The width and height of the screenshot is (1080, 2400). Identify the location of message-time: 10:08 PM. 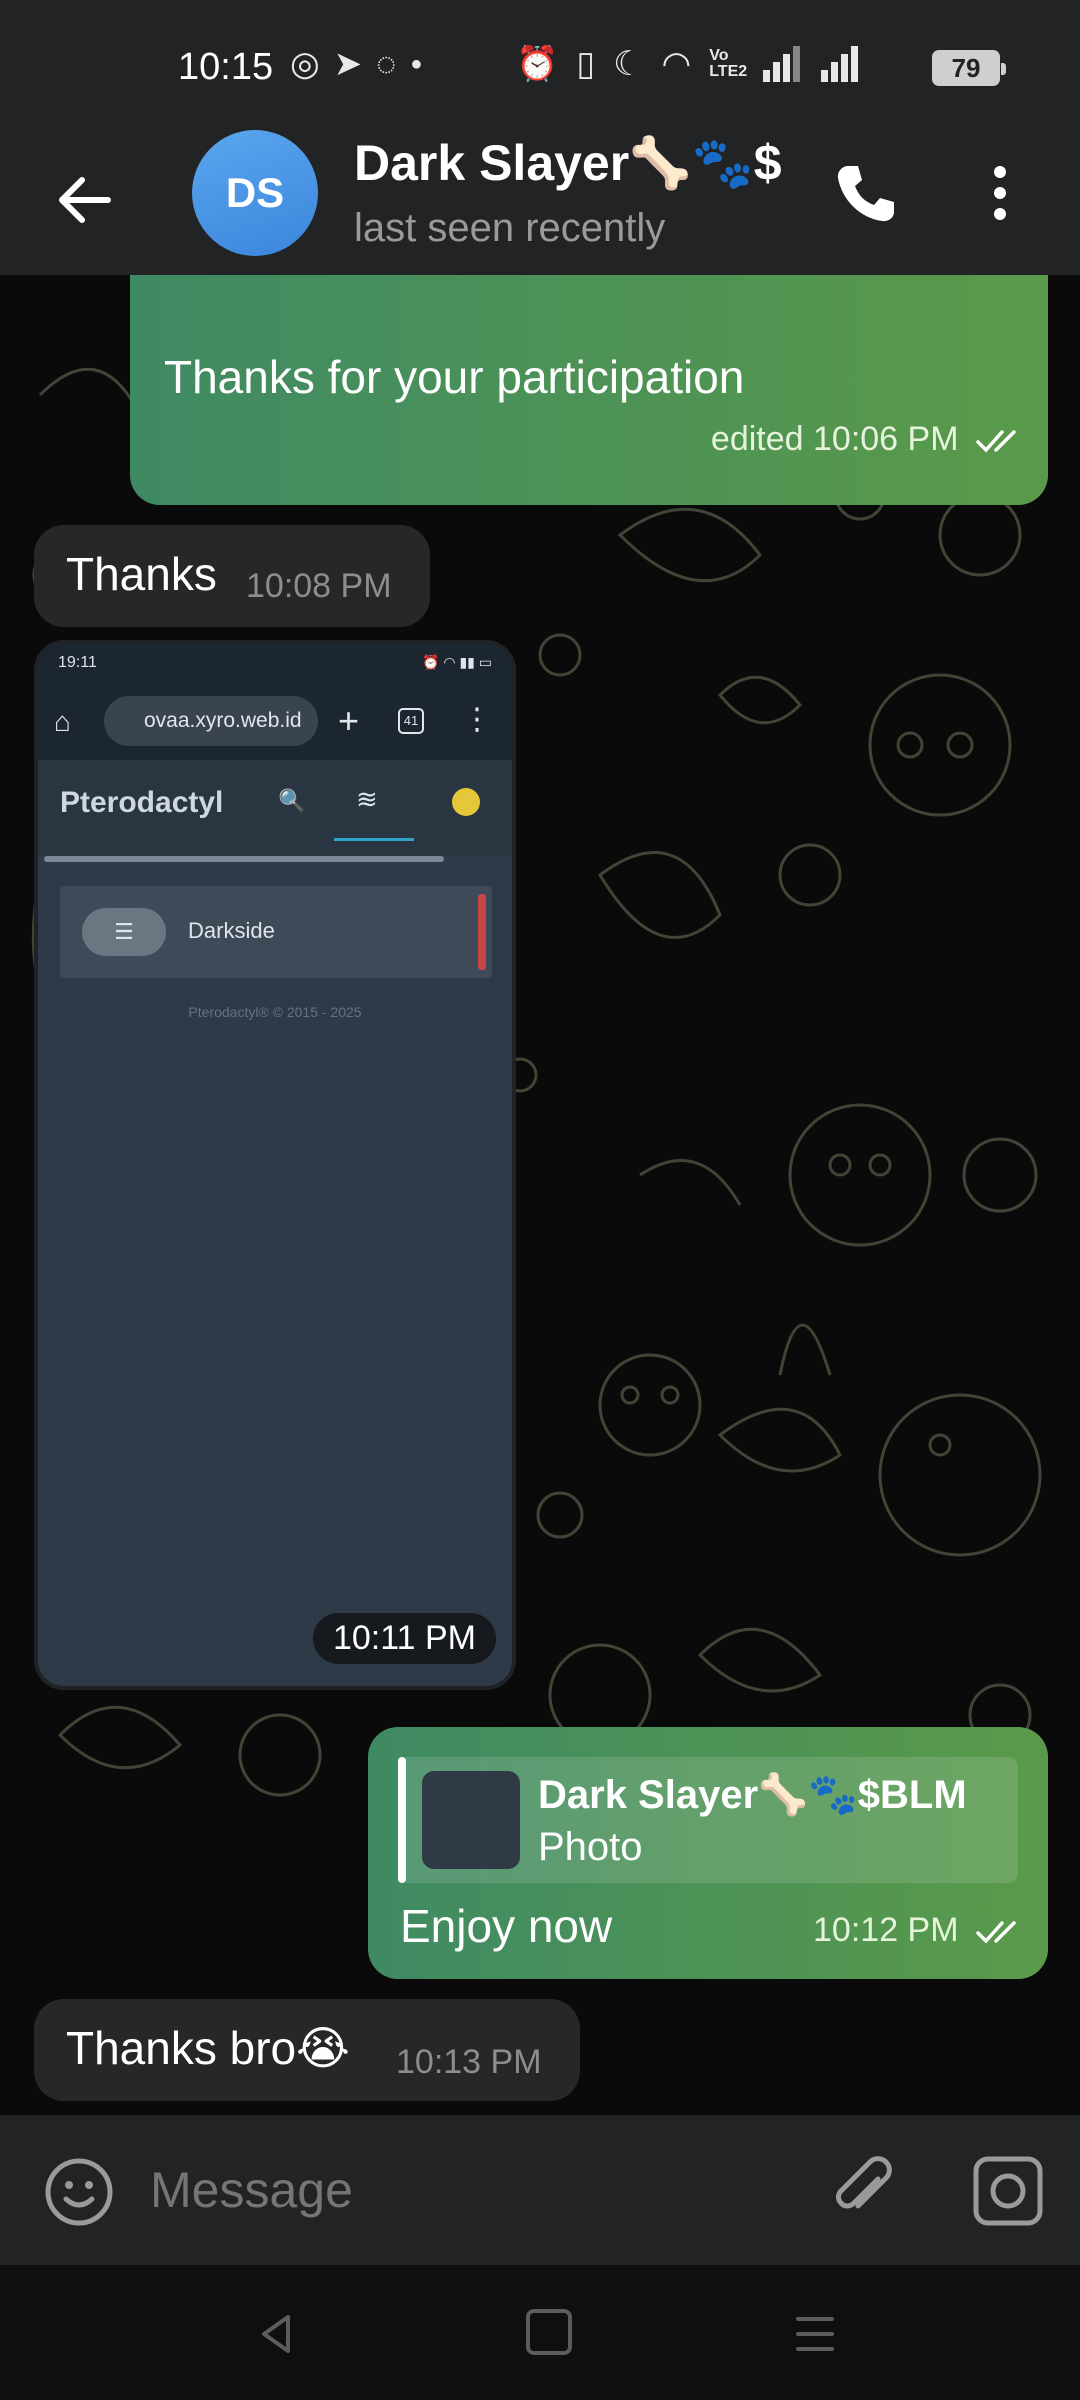
(319, 586).